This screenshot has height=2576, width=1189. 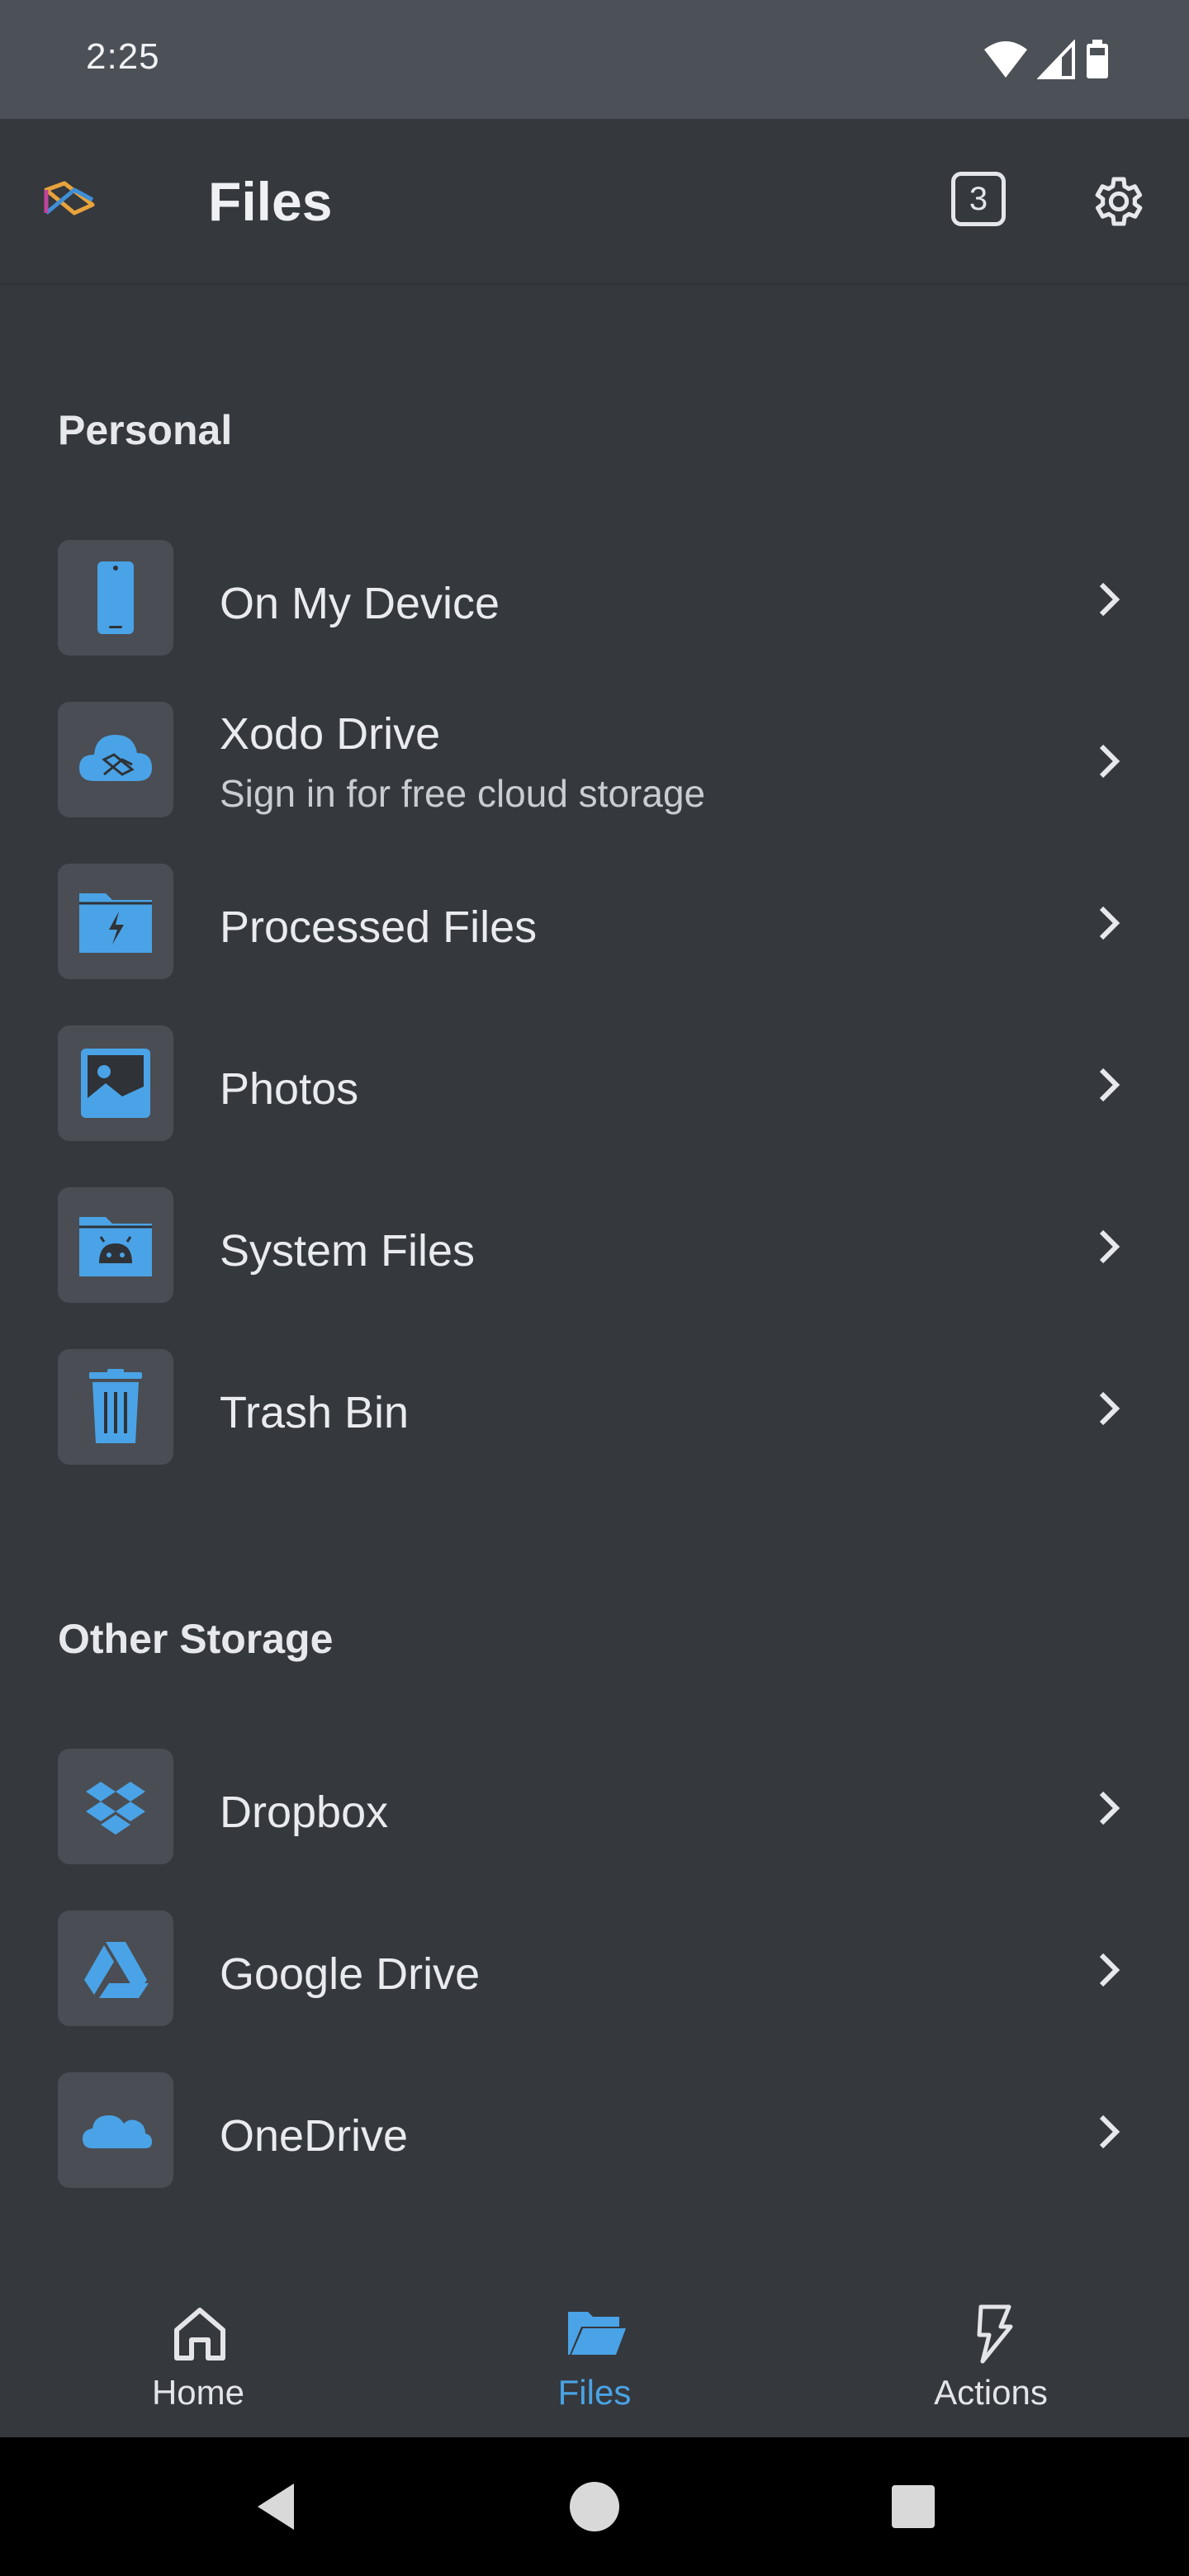 I want to click on home-icon, so click(x=199, y=2334).